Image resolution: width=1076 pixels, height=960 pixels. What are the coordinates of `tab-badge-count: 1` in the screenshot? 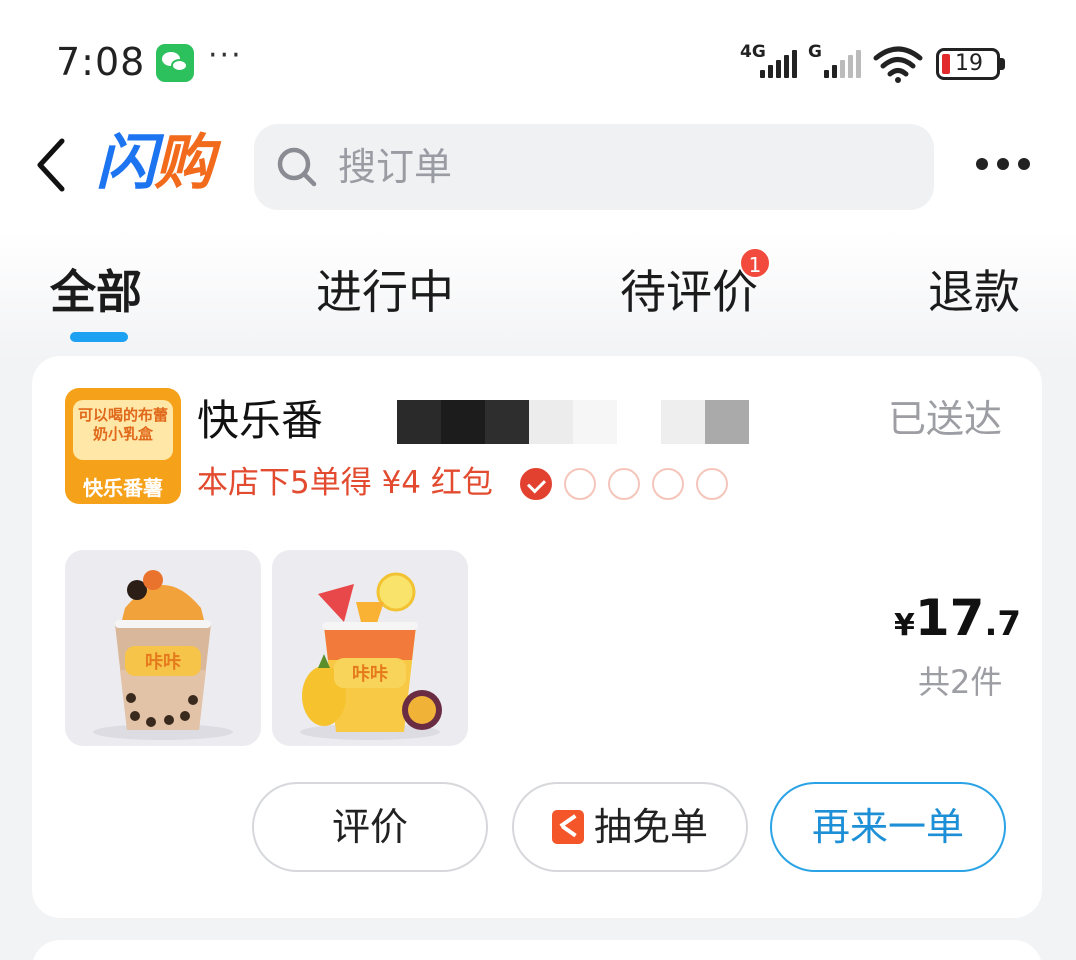 It's located at (755, 263).